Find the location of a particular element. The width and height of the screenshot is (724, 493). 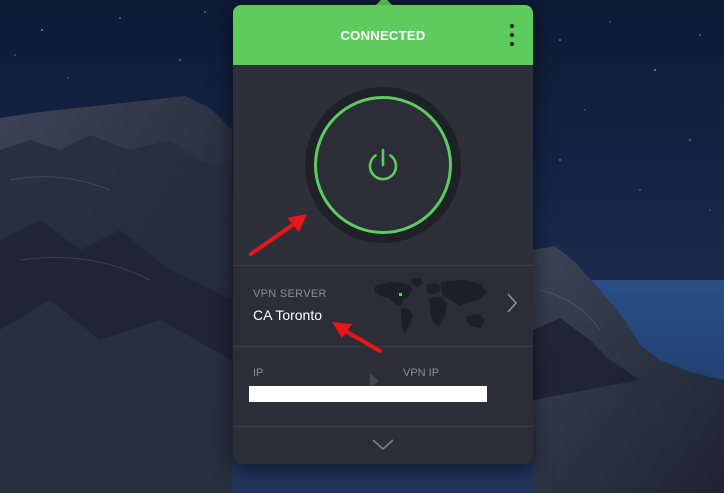

expand-panel-button is located at coordinates (383, 445).